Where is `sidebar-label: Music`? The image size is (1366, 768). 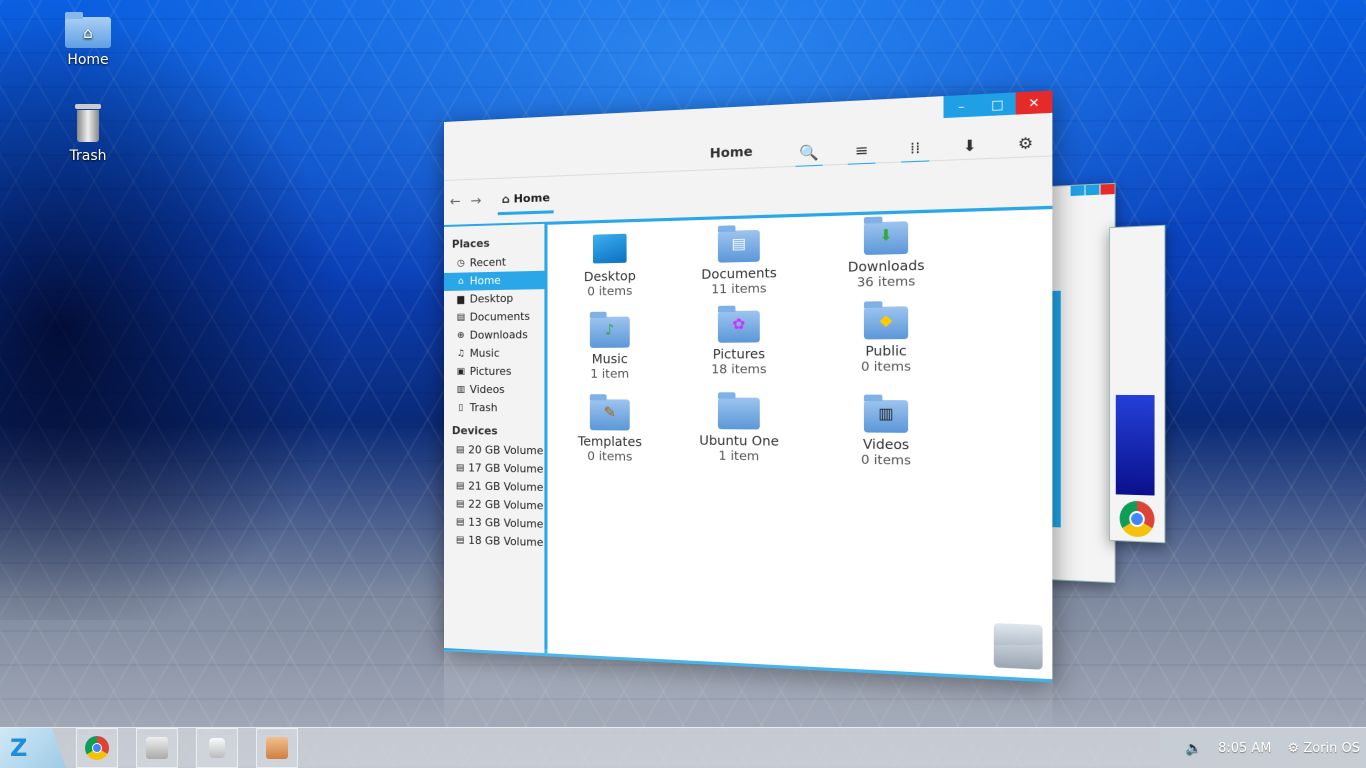
sidebar-label: Music is located at coordinates (484, 353).